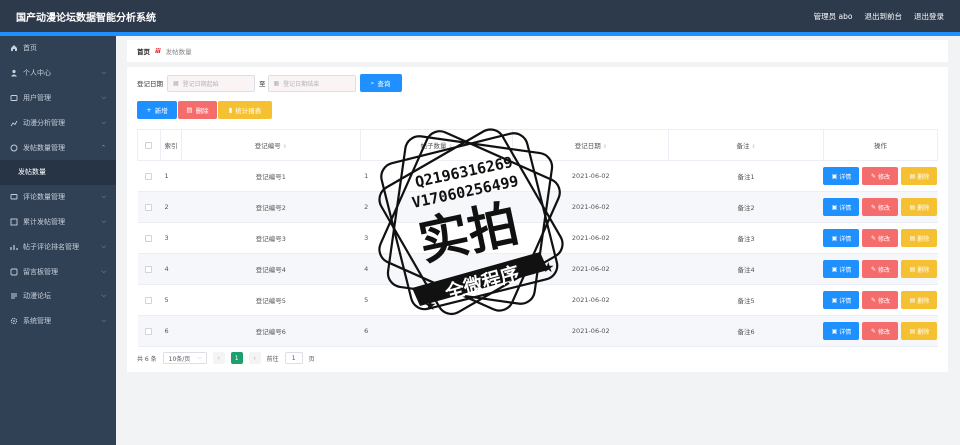 Image resolution: width=960 pixels, height=445 pixels. What do you see at coordinates (58, 48) in the screenshot?
I see `sidebar-item-home: 首页` at bounding box center [58, 48].